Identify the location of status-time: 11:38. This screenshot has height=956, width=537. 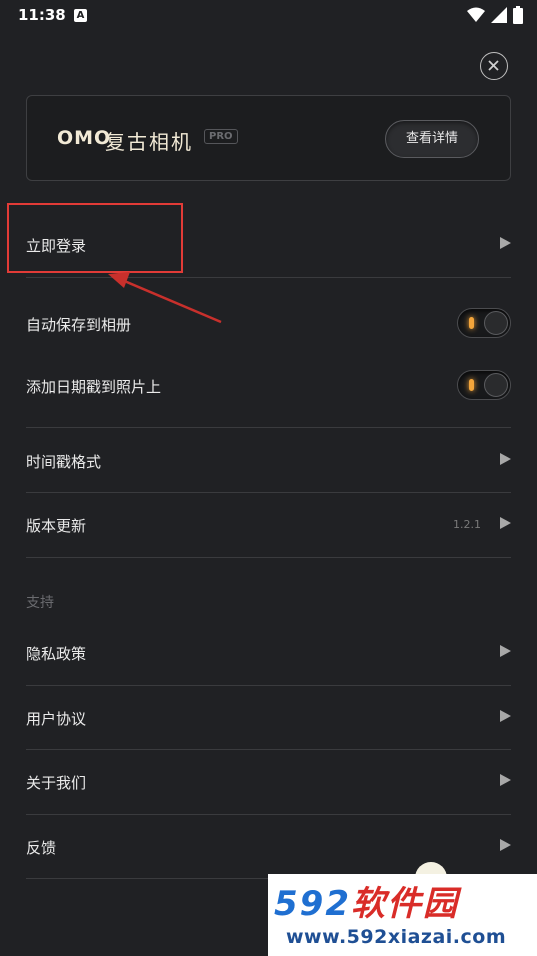
(42, 15).